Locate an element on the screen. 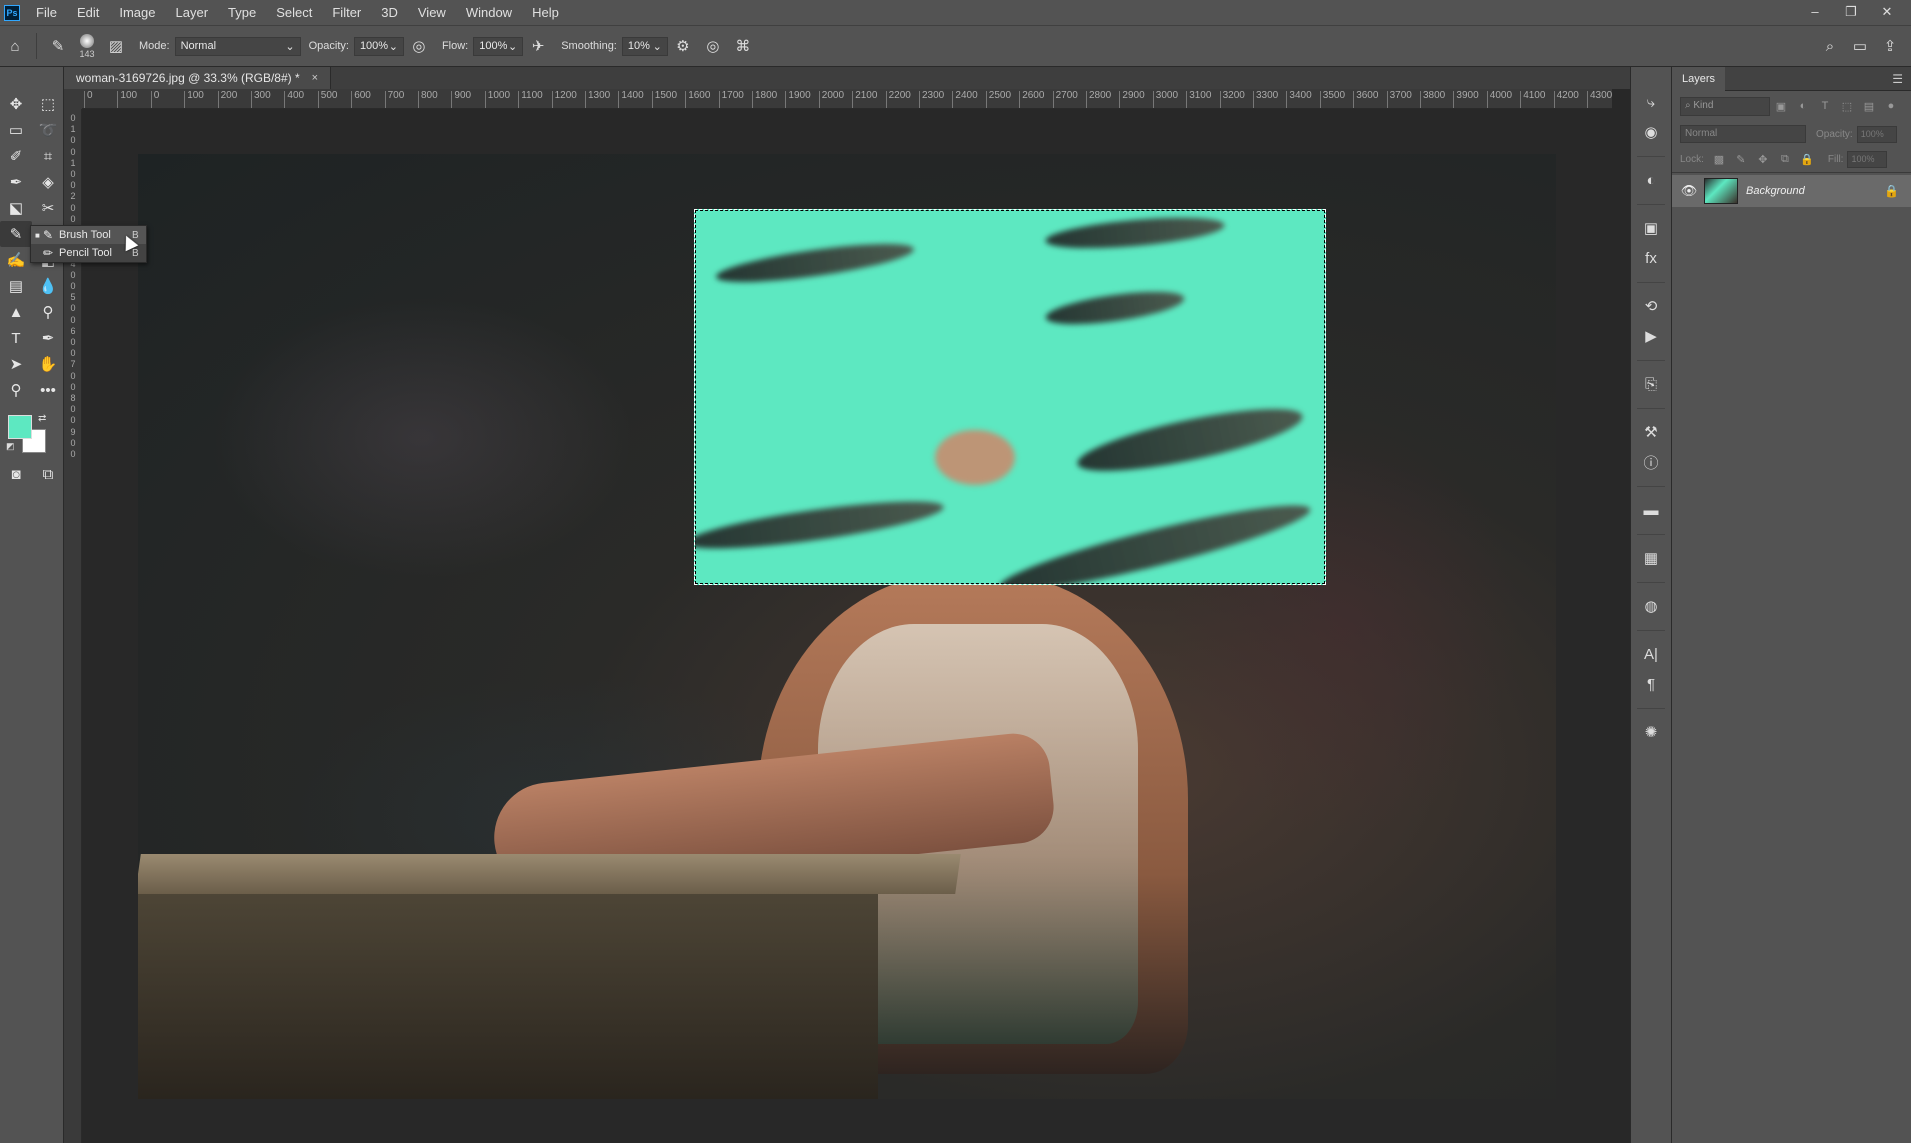 The width and height of the screenshot is (1911, 1143). layer-opacity-field: 100% is located at coordinates (1876, 134).